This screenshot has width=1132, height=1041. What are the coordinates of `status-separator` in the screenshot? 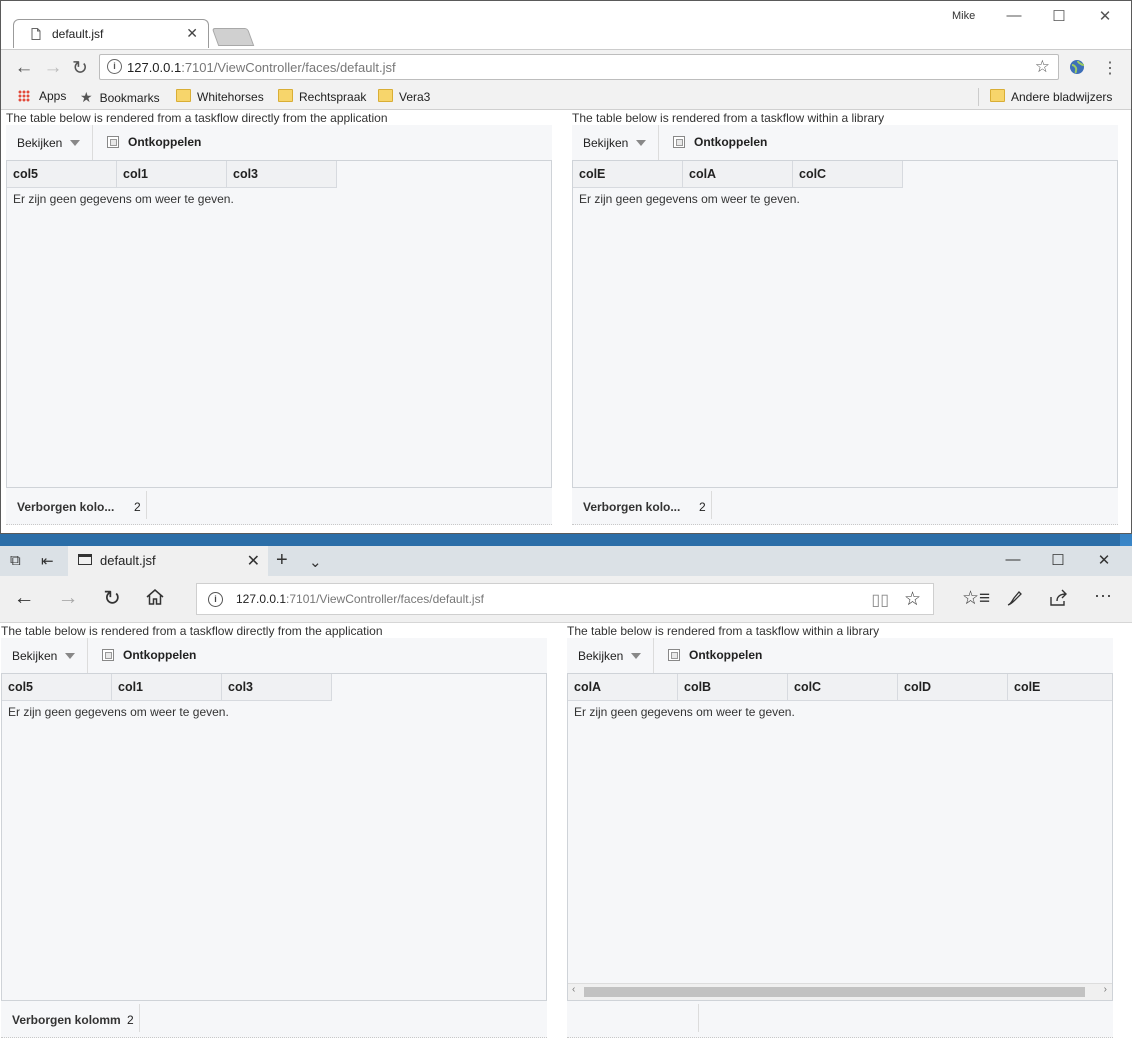 It's located at (711, 505).